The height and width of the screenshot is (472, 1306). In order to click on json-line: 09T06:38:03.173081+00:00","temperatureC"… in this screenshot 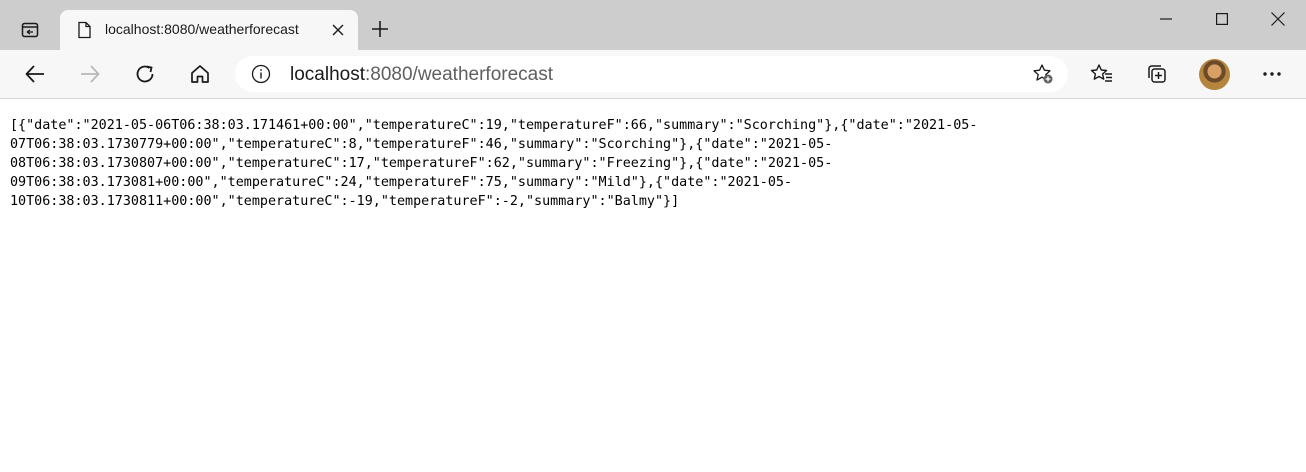, I will do `click(401, 182)`.